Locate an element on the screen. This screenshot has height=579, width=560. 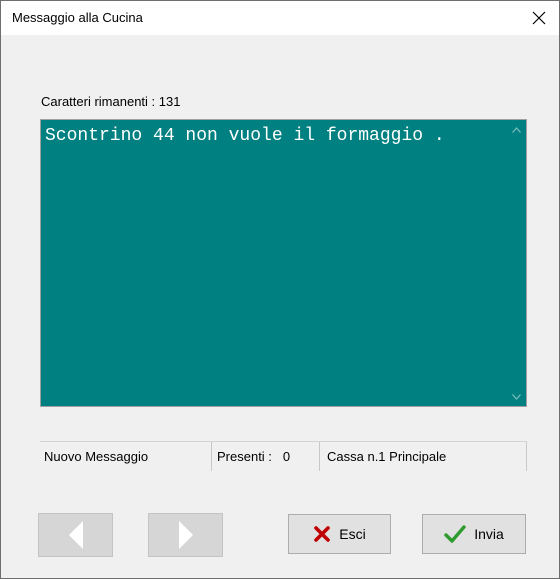
send-label: Invia is located at coordinates (489, 534).